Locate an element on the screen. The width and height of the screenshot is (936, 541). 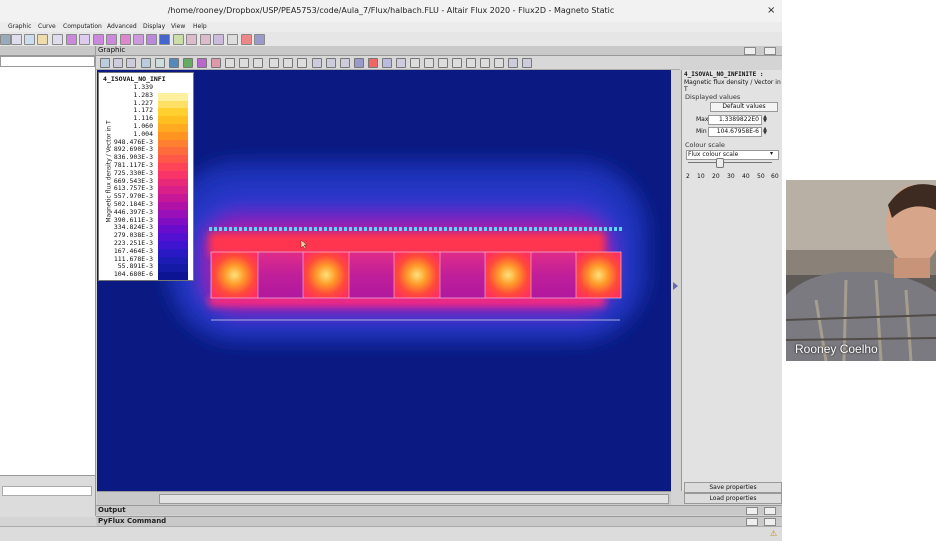
legend-value: 446.397E-3 is located at coordinates (133, 211).